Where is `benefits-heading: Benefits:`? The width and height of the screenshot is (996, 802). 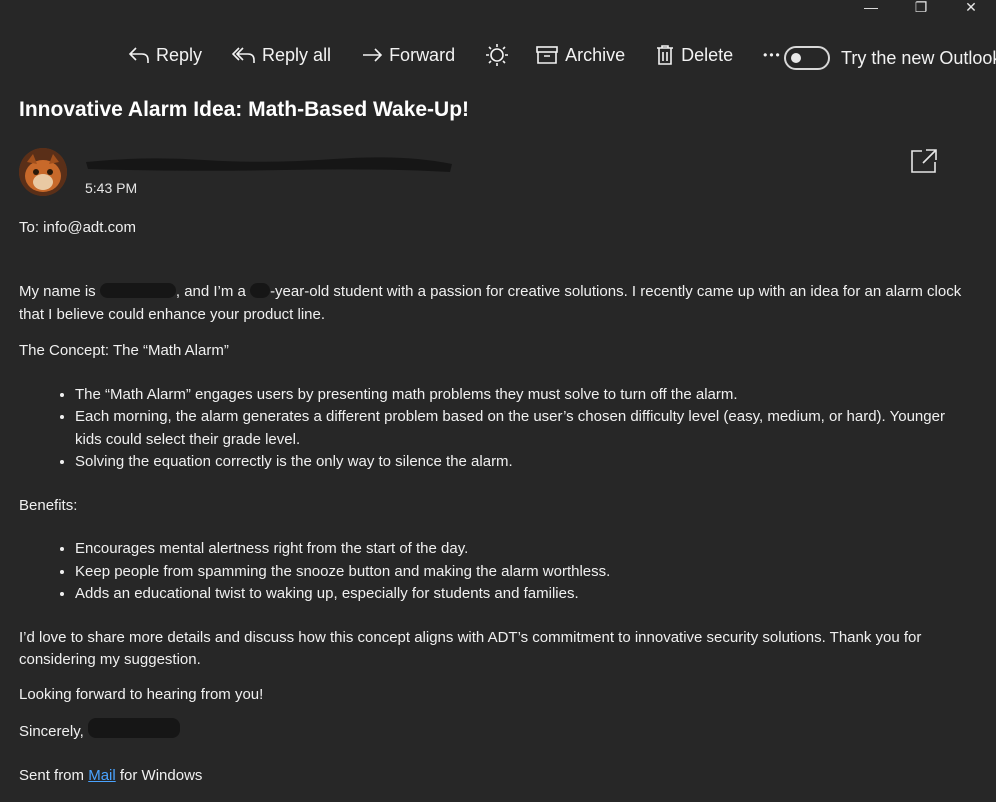
benefits-heading: Benefits: is located at coordinates (48, 505).